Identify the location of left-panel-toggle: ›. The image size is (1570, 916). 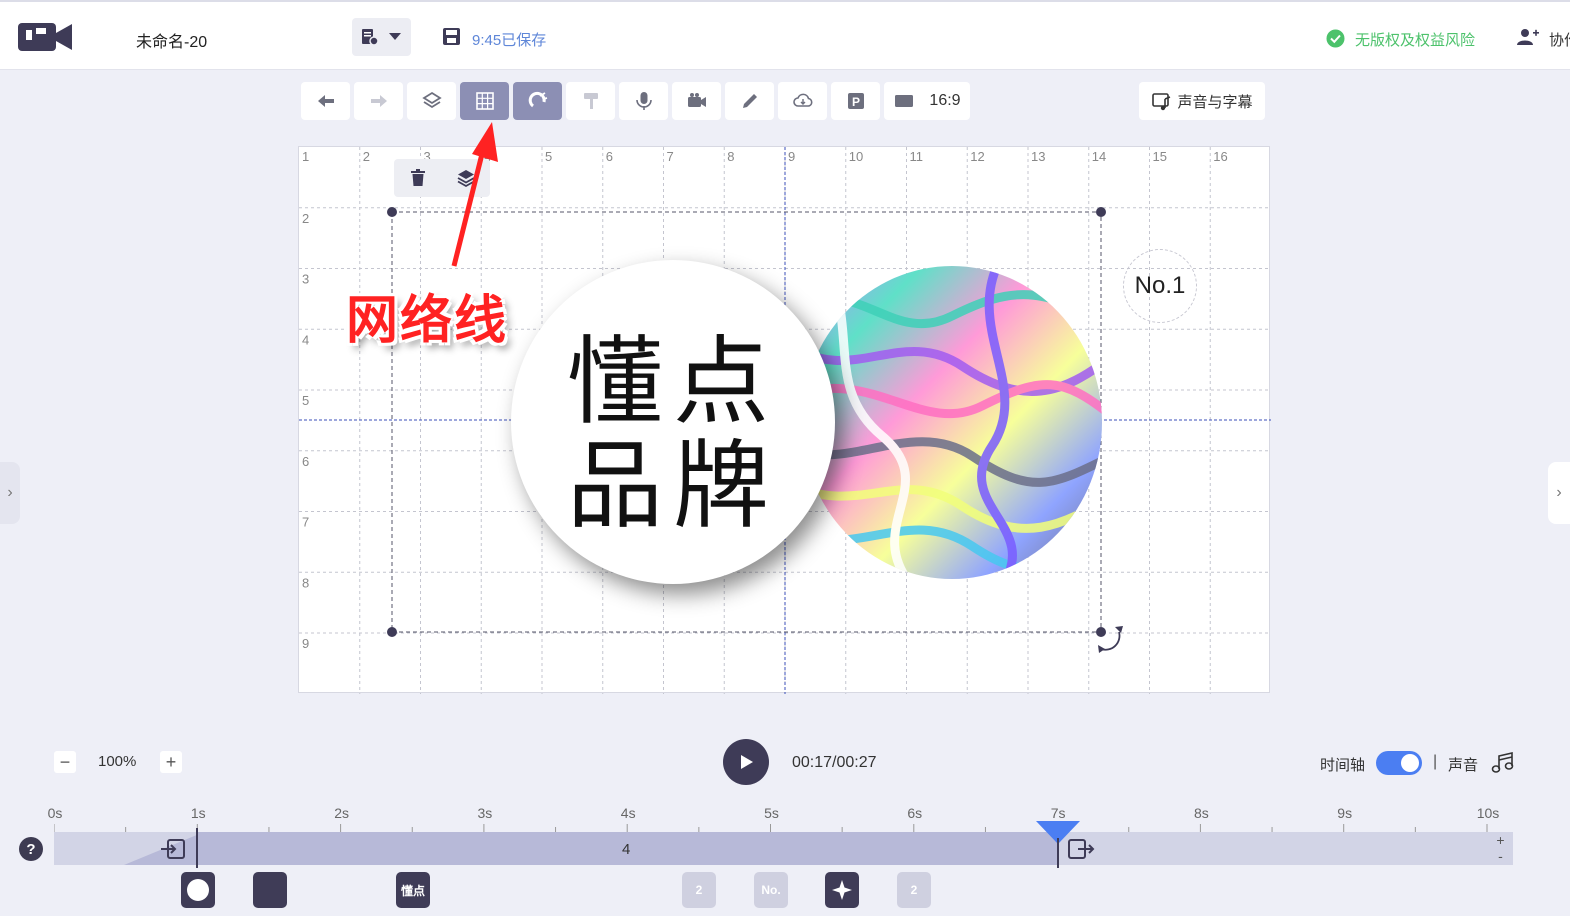
(10, 493).